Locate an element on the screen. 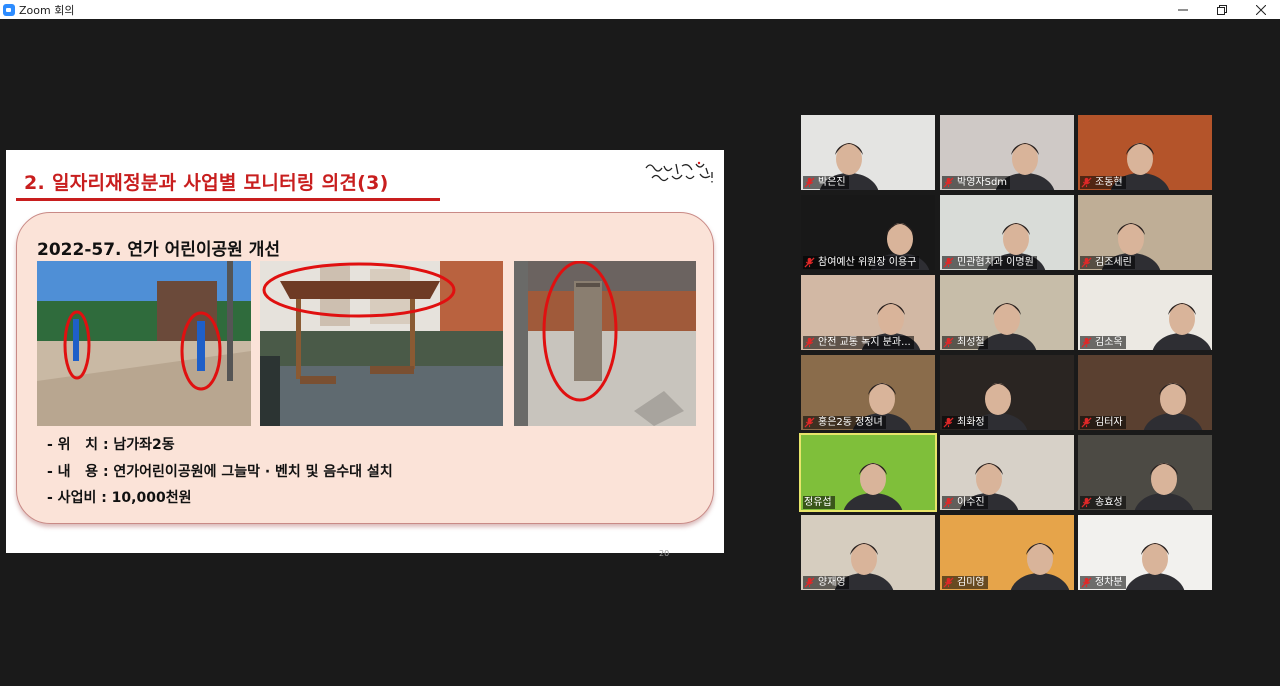 The width and height of the screenshot is (1280, 686). participant-name-label: 이수진 is located at coordinates (965, 502).